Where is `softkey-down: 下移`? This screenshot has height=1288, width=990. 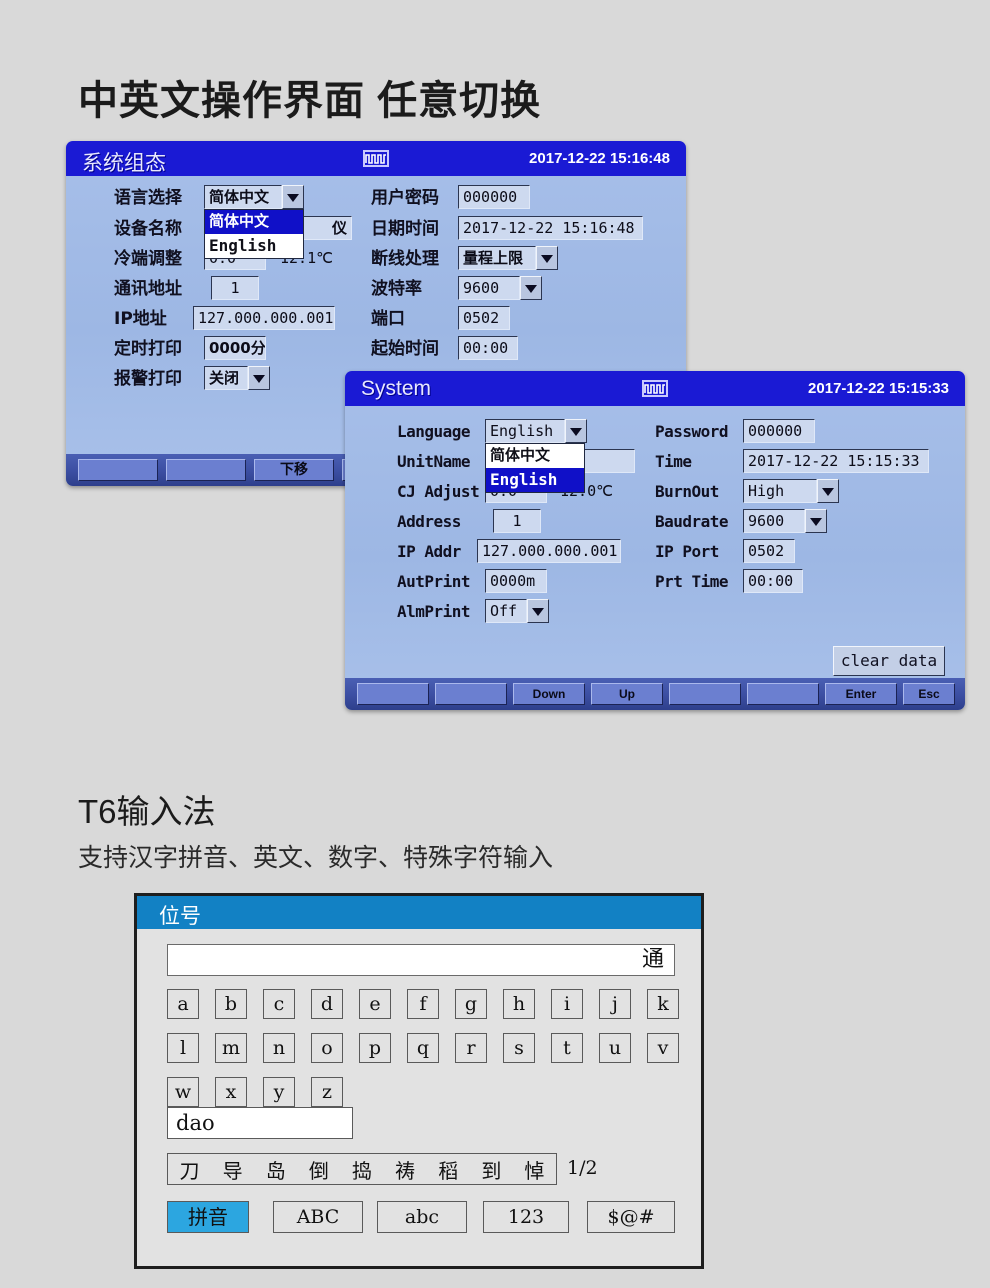 softkey-down: 下移 is located at coordinates (294, 470).